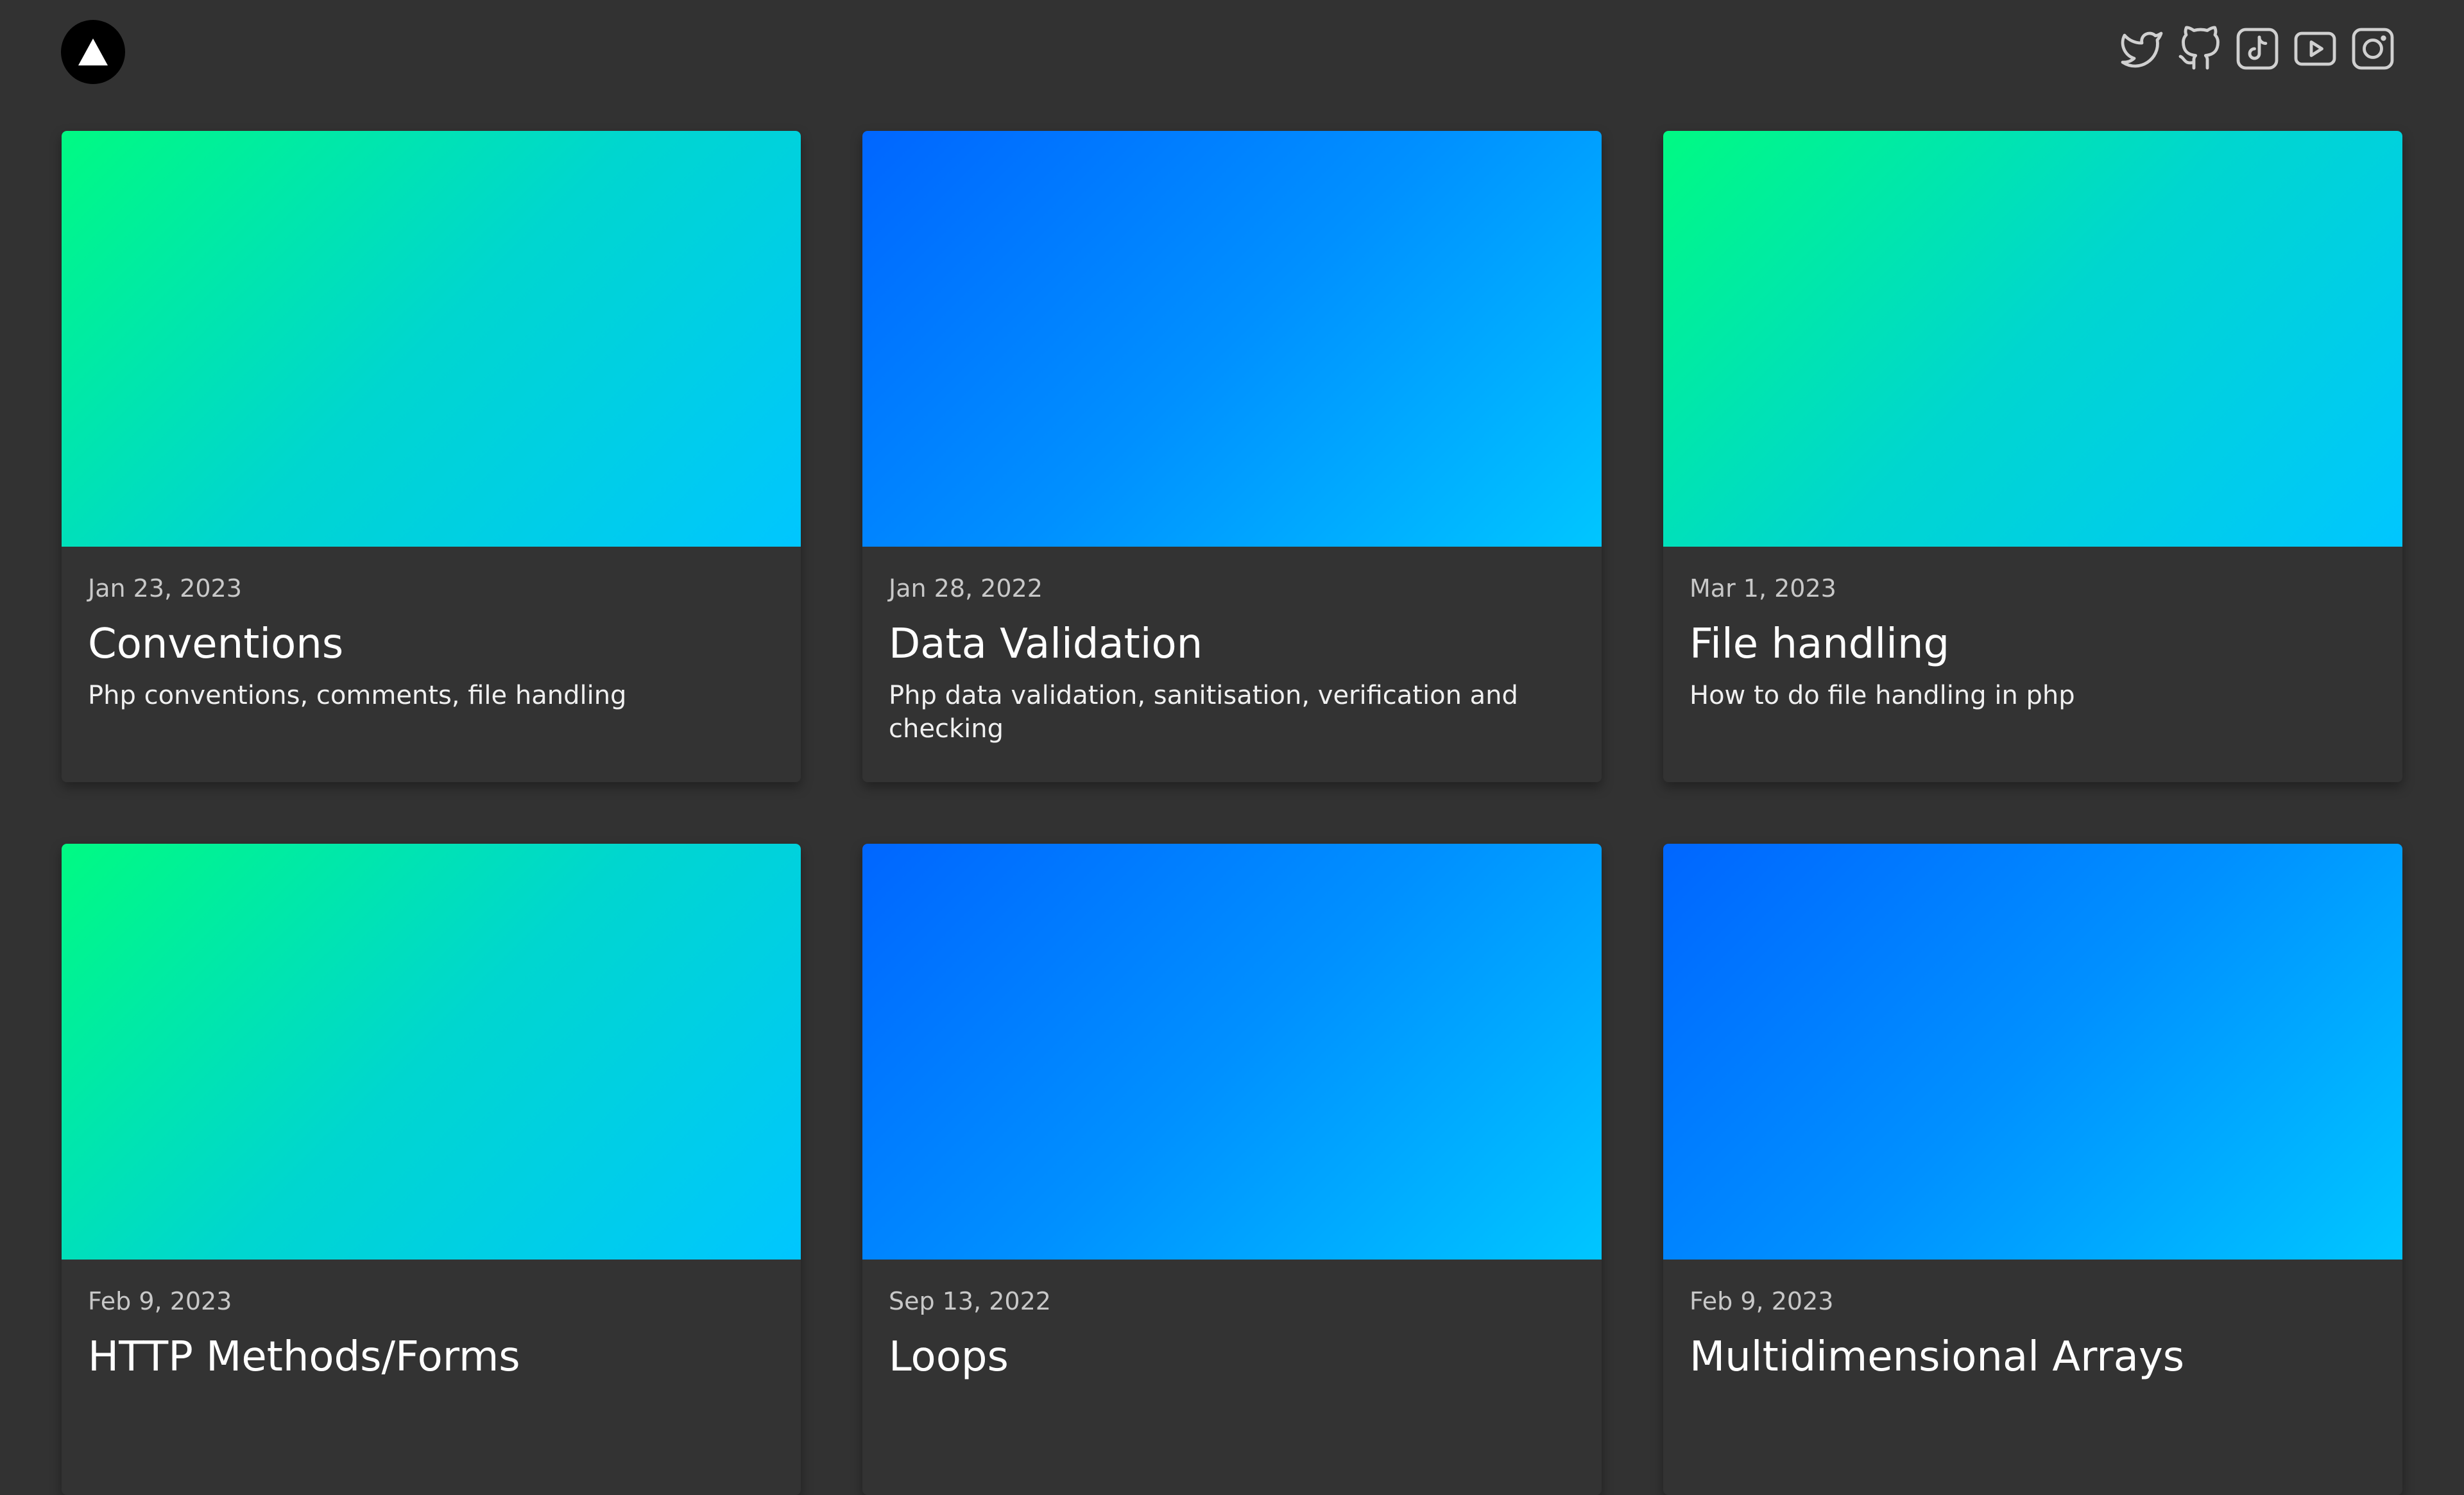 The image size is (2464, 1495). I want to click on twitter-link, so click(2142, 49).